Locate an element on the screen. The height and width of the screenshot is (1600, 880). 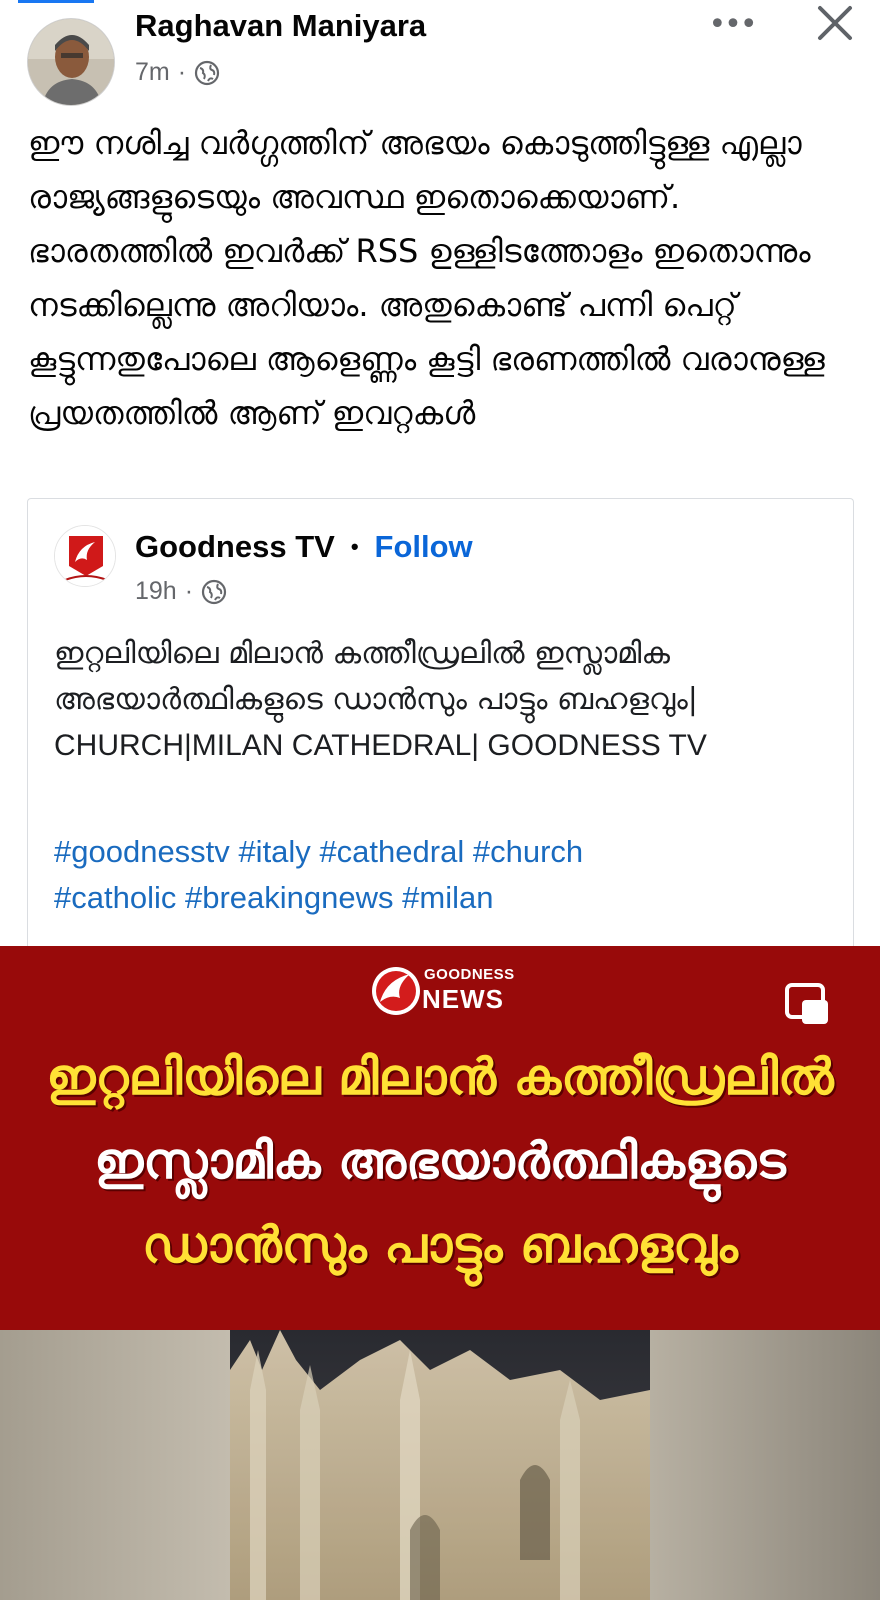
page-name: Goodness TV is located at coordinates (235, 547).